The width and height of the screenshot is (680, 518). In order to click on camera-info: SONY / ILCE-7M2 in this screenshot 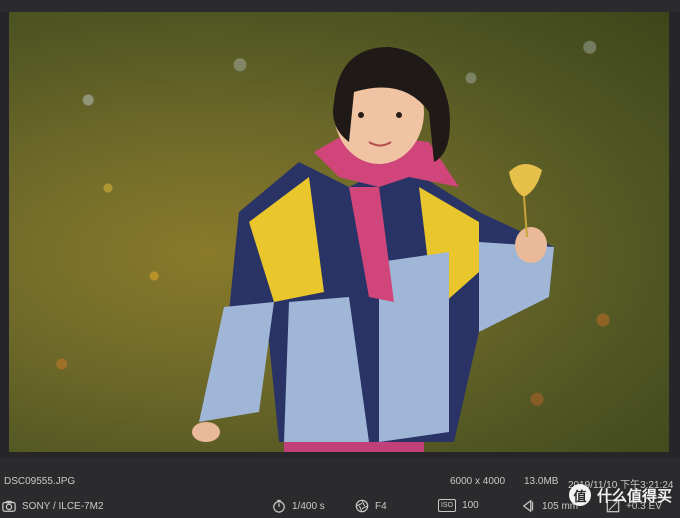, I will do `click(53, 506)`.